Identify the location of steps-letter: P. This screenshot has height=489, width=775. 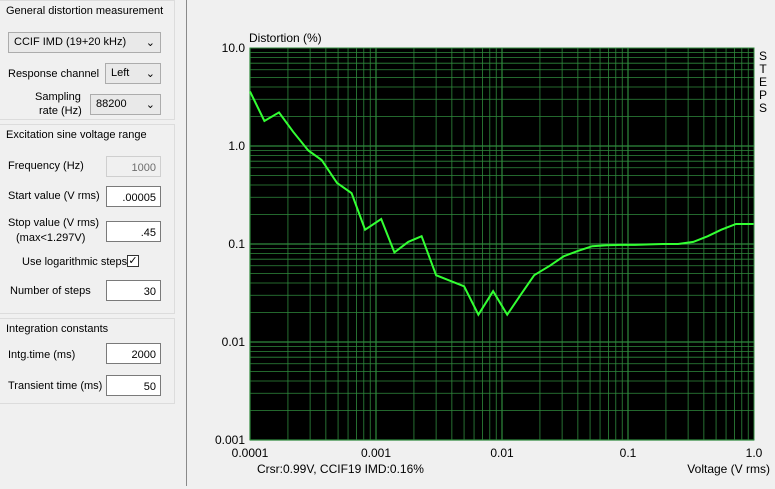
(763, 95).